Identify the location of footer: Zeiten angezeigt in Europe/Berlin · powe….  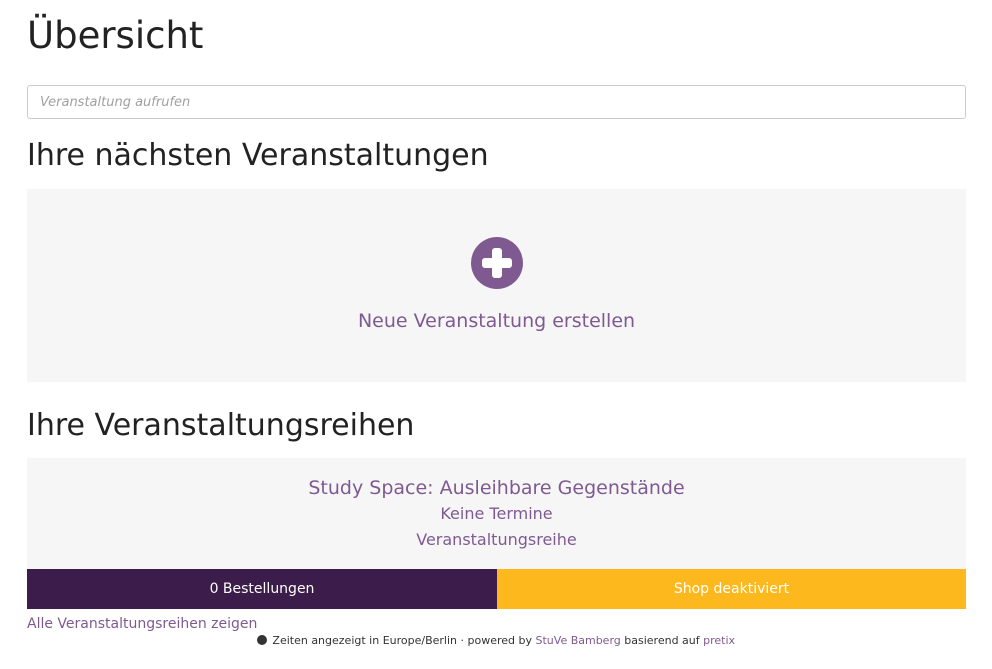
(496, 640).